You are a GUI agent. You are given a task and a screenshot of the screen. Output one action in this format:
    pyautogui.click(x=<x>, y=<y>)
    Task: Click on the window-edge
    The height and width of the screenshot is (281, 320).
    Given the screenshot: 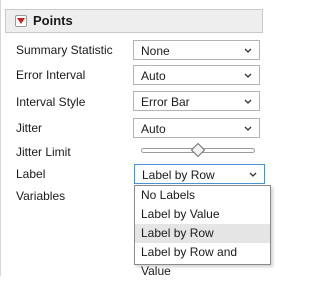 What is the action you would take?
    pyautogui.click(x=0, y=138)
    